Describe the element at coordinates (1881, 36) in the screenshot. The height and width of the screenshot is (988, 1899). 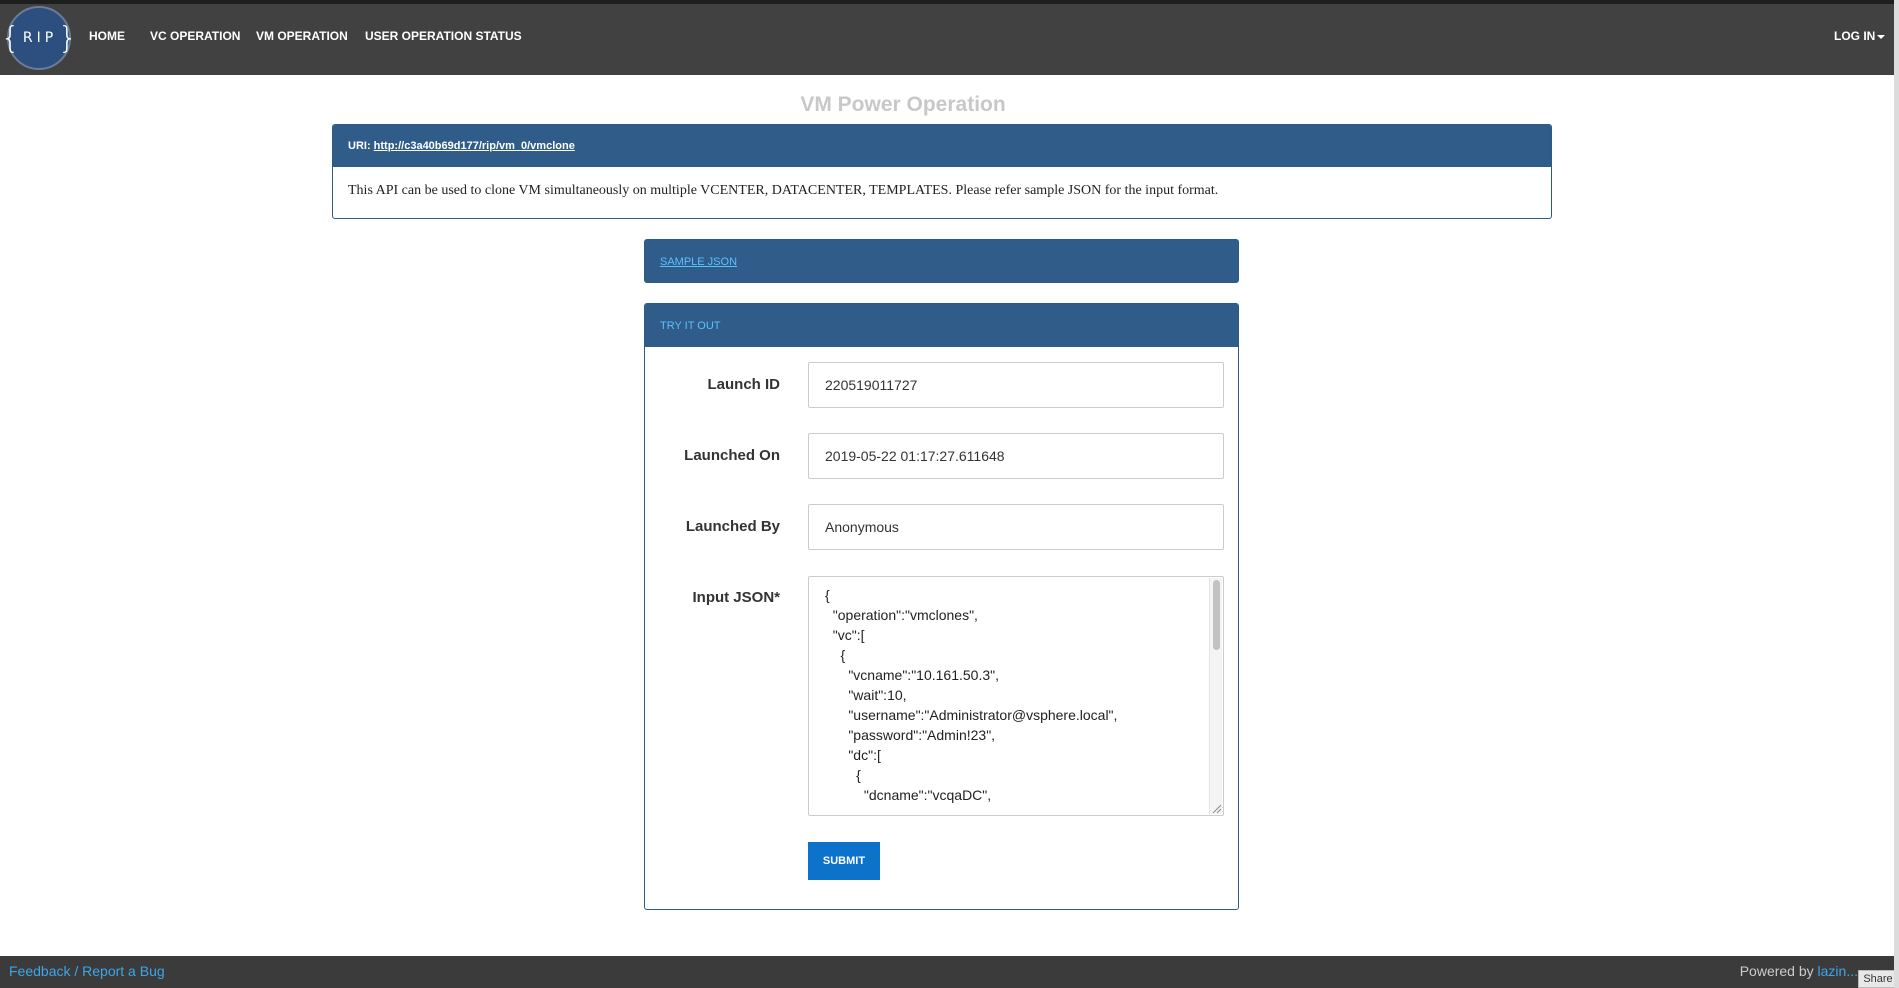
I see `caret-down-icon` at that location.